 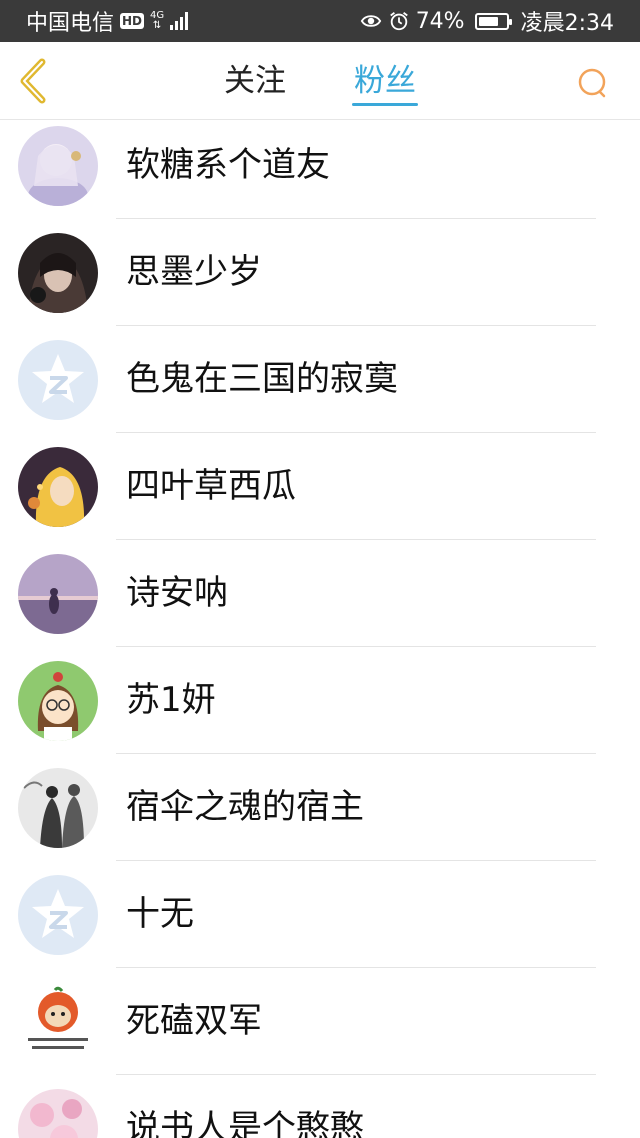 What do you see at coordinates (440, 21) in the screenshot?
I see `battery-percent: 74%` at bounding box center [440, 21].